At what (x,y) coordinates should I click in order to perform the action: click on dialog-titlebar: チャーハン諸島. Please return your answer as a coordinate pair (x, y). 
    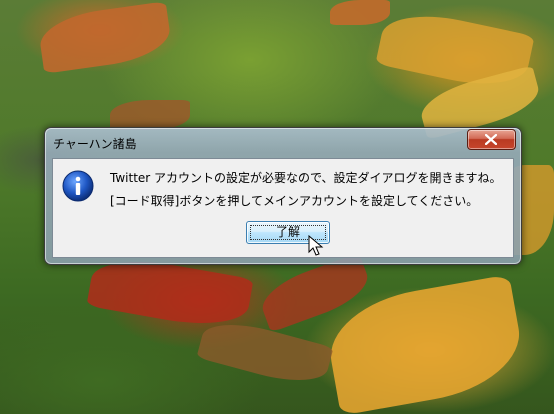
    Looking at the image, I should click on (283, 142).